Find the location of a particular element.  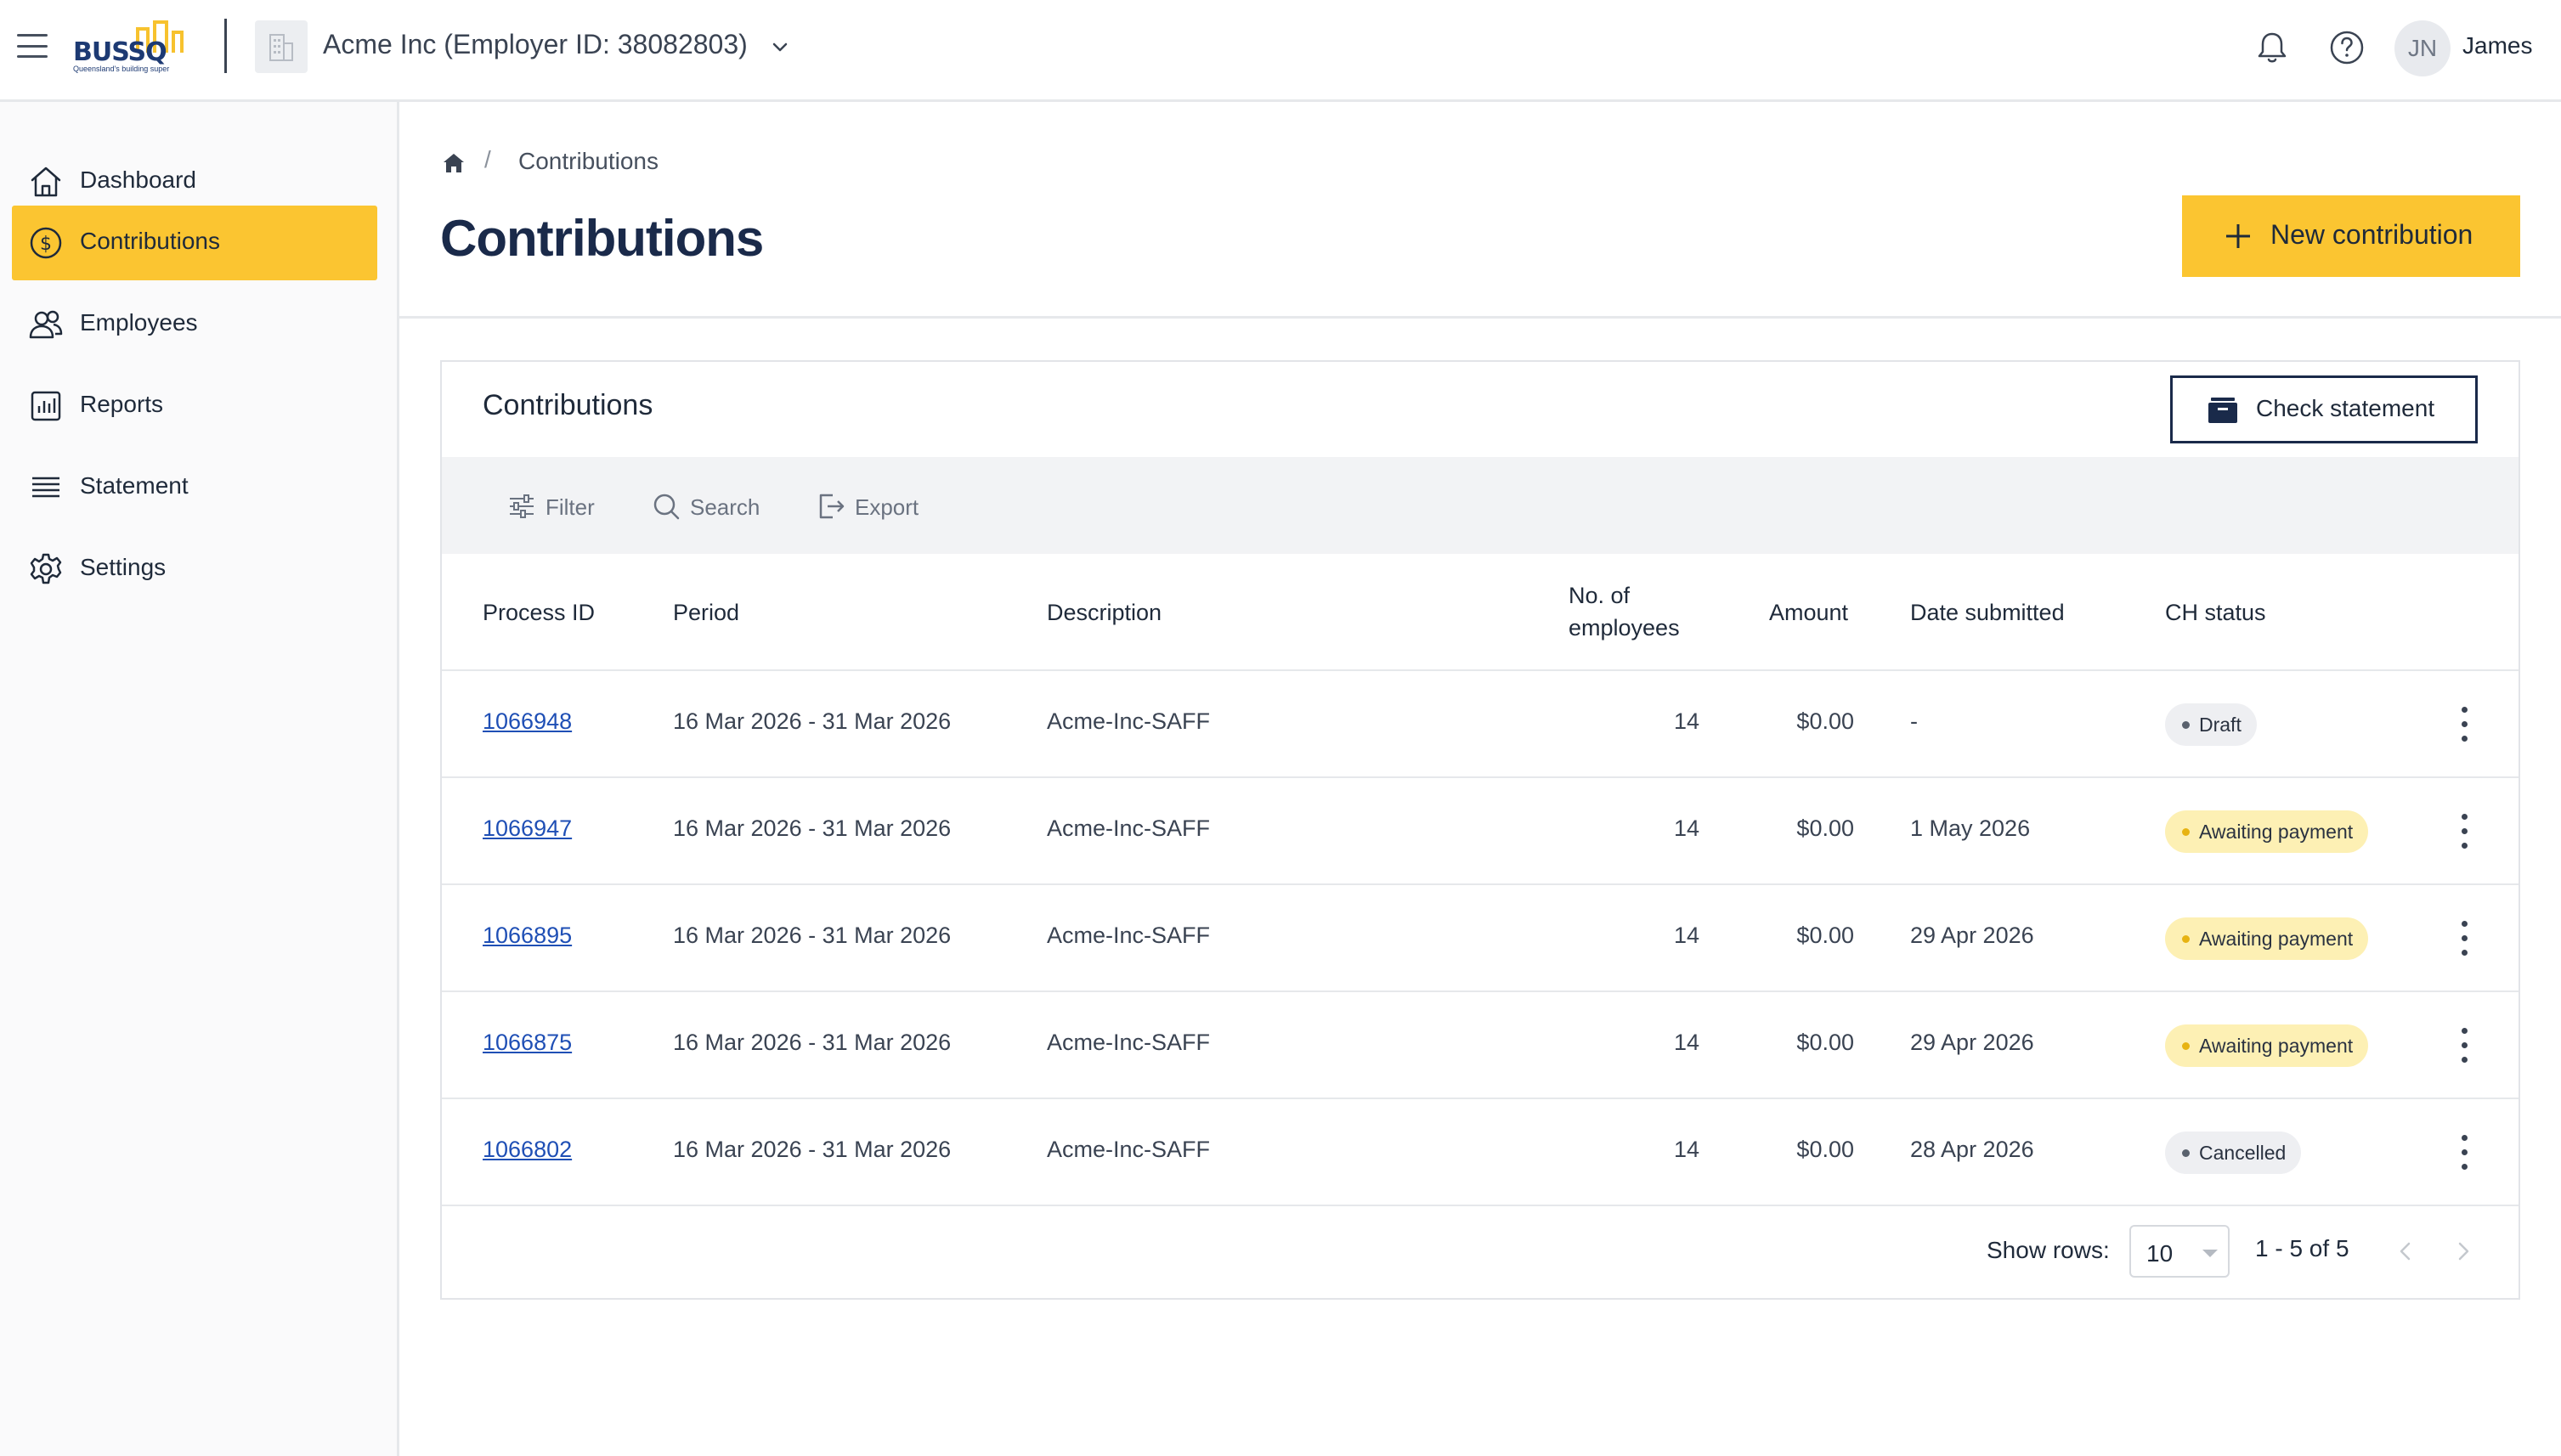

logo-text: BUSSQ is located at coordinates (120, 52).